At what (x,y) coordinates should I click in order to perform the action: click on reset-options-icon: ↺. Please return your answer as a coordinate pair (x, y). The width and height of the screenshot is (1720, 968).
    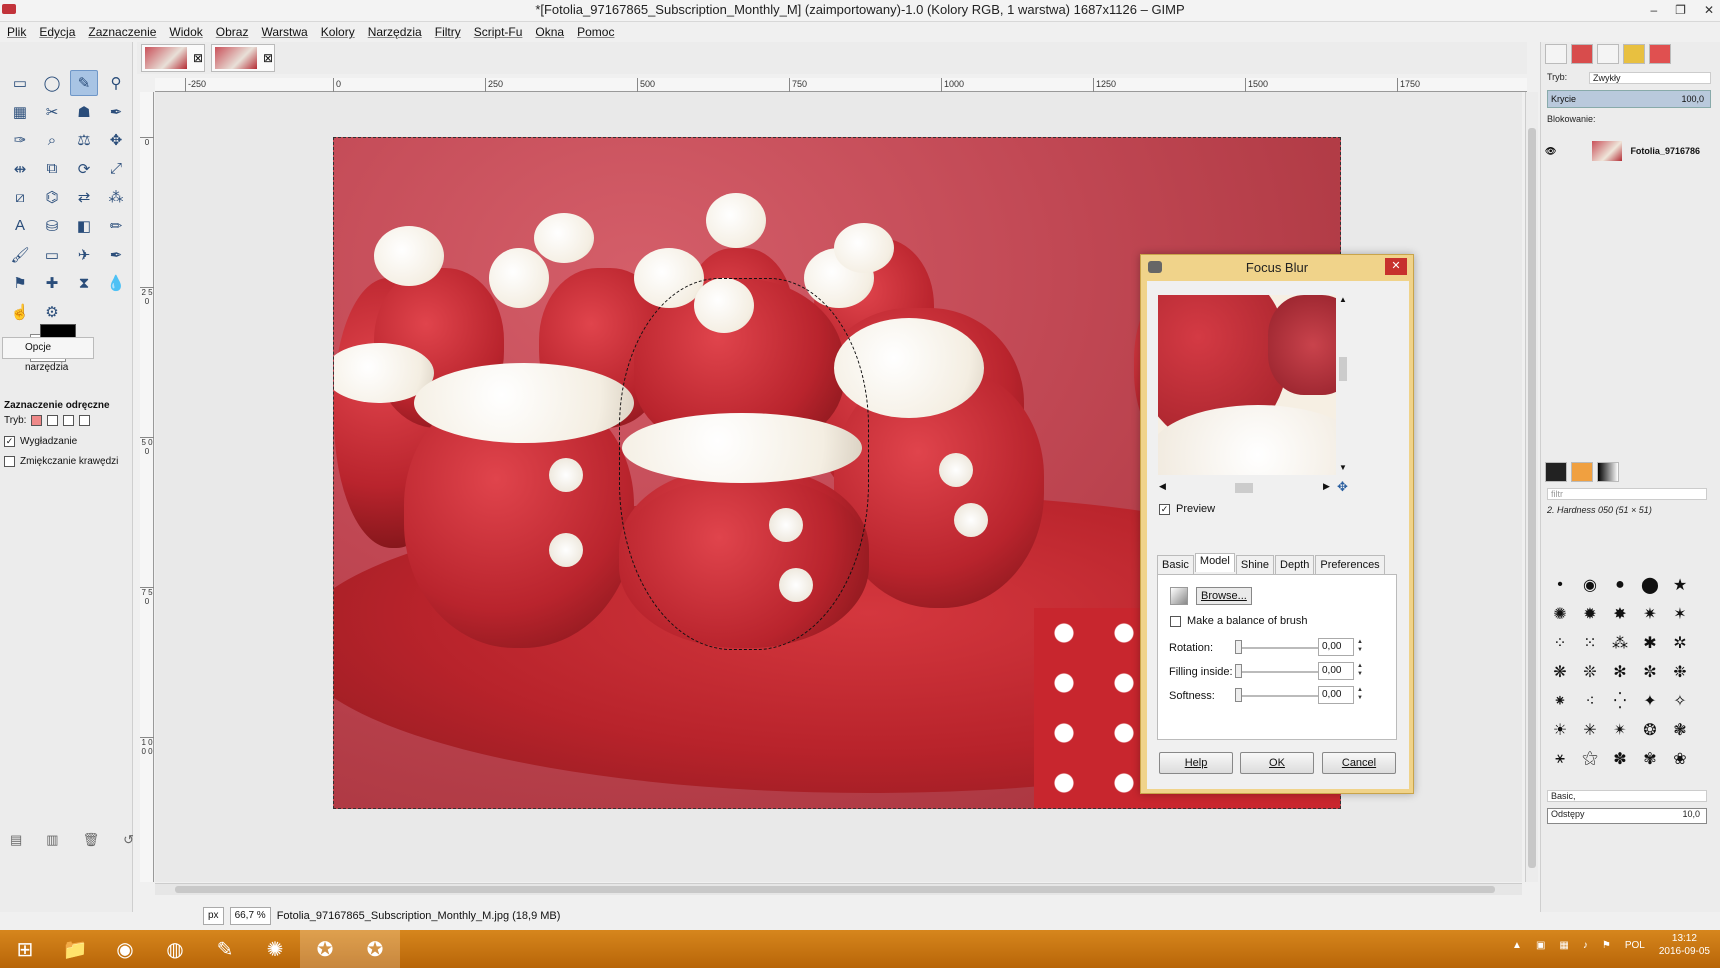
    Looking at the image, I should click on (128, 840).